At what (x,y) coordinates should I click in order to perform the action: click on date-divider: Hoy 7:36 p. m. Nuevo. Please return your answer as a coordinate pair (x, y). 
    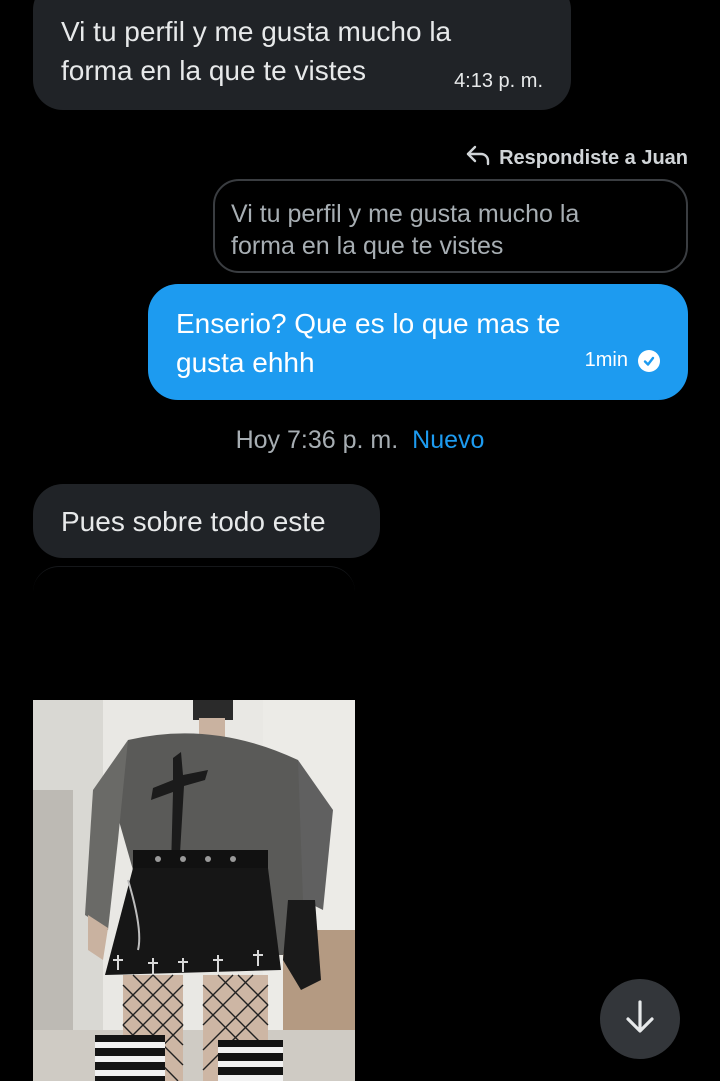
    Looking at the image, I should click on (360, 440).